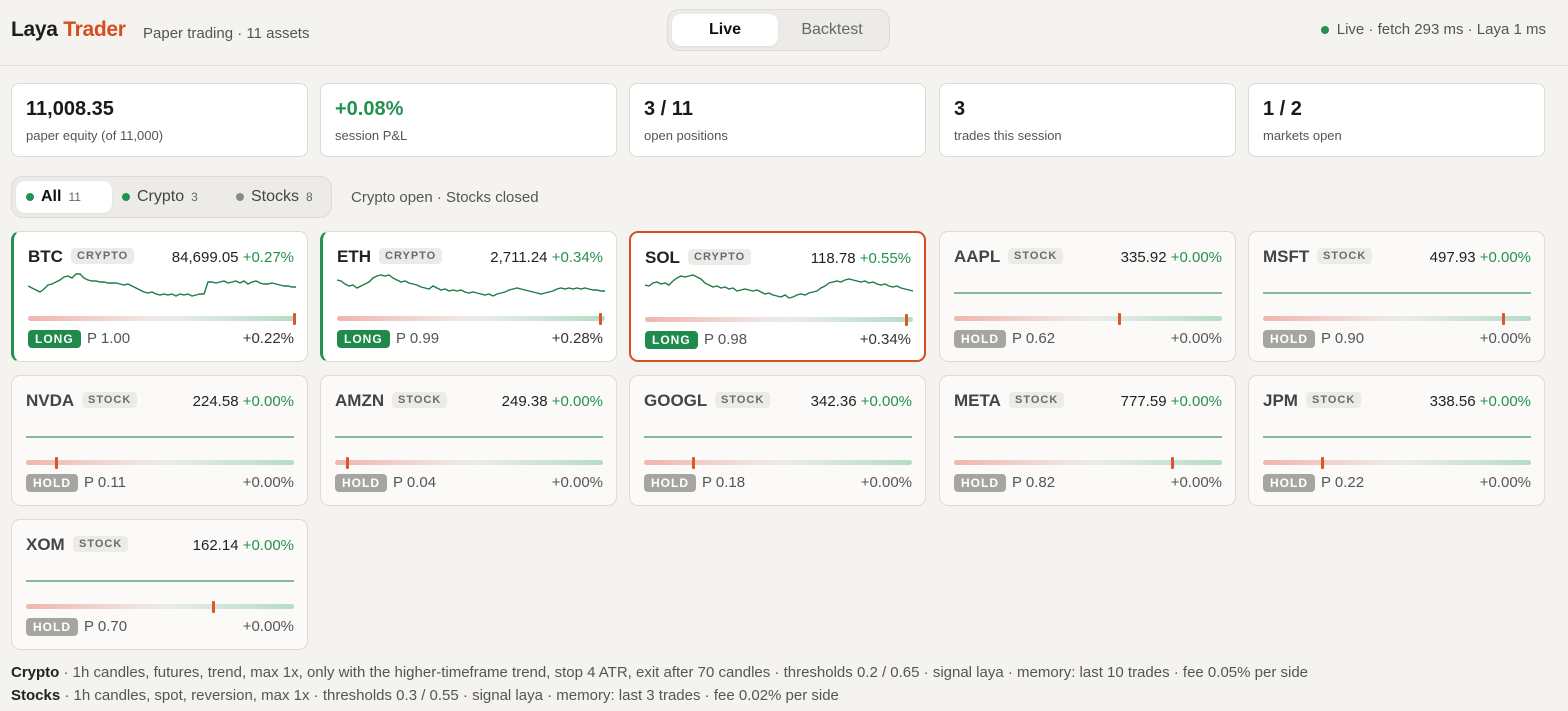  I want to click on price-value: 84,699.05, so click(207, 257).